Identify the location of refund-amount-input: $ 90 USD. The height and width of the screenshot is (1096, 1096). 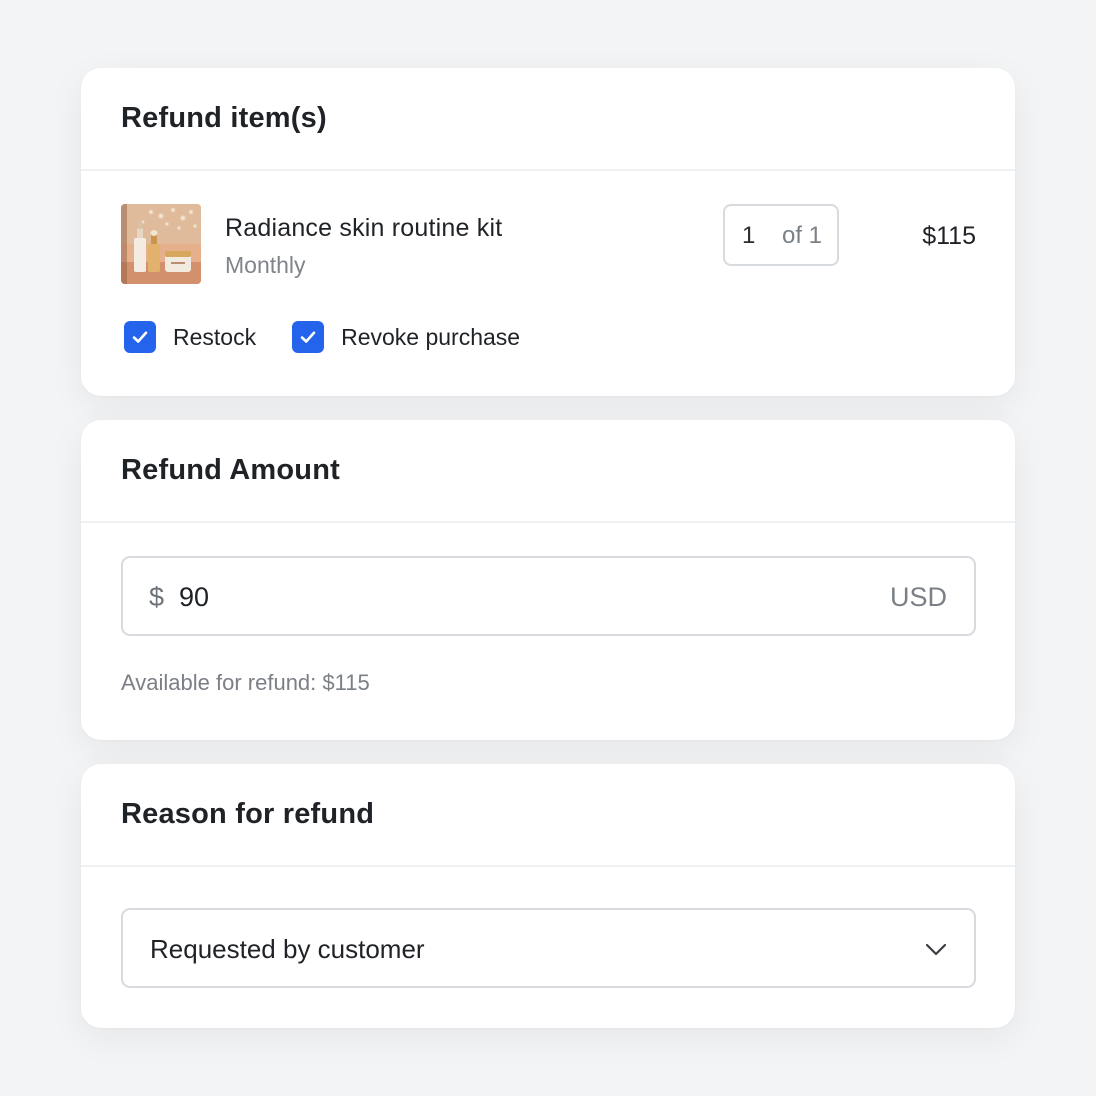
(548, 596).